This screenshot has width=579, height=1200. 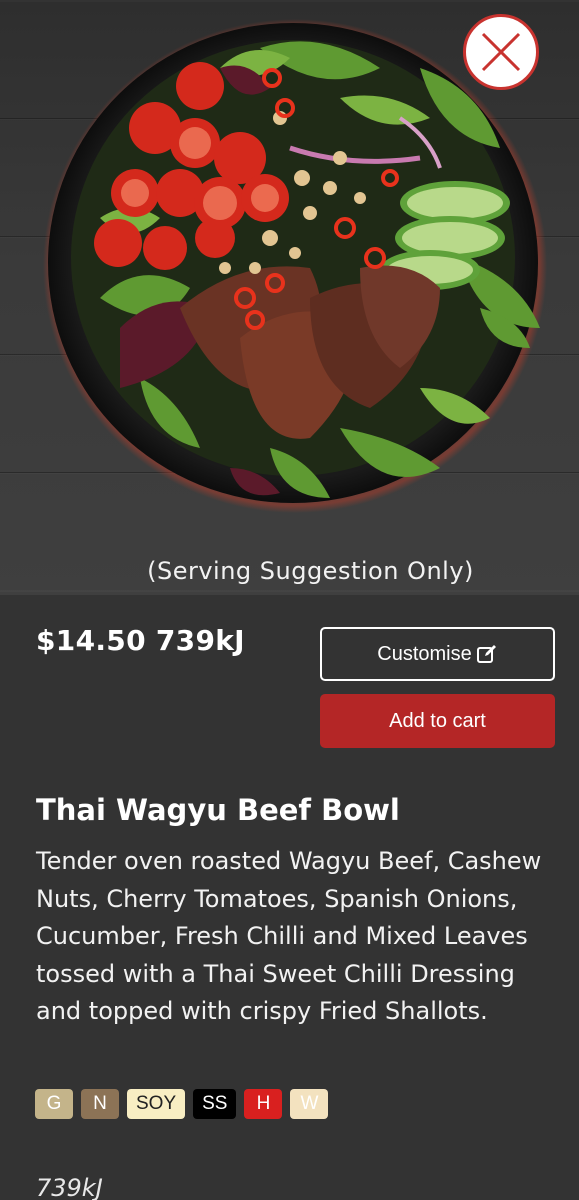 I want to click on add-to-cart-button: Add to cart, so click(x=437, y=721).